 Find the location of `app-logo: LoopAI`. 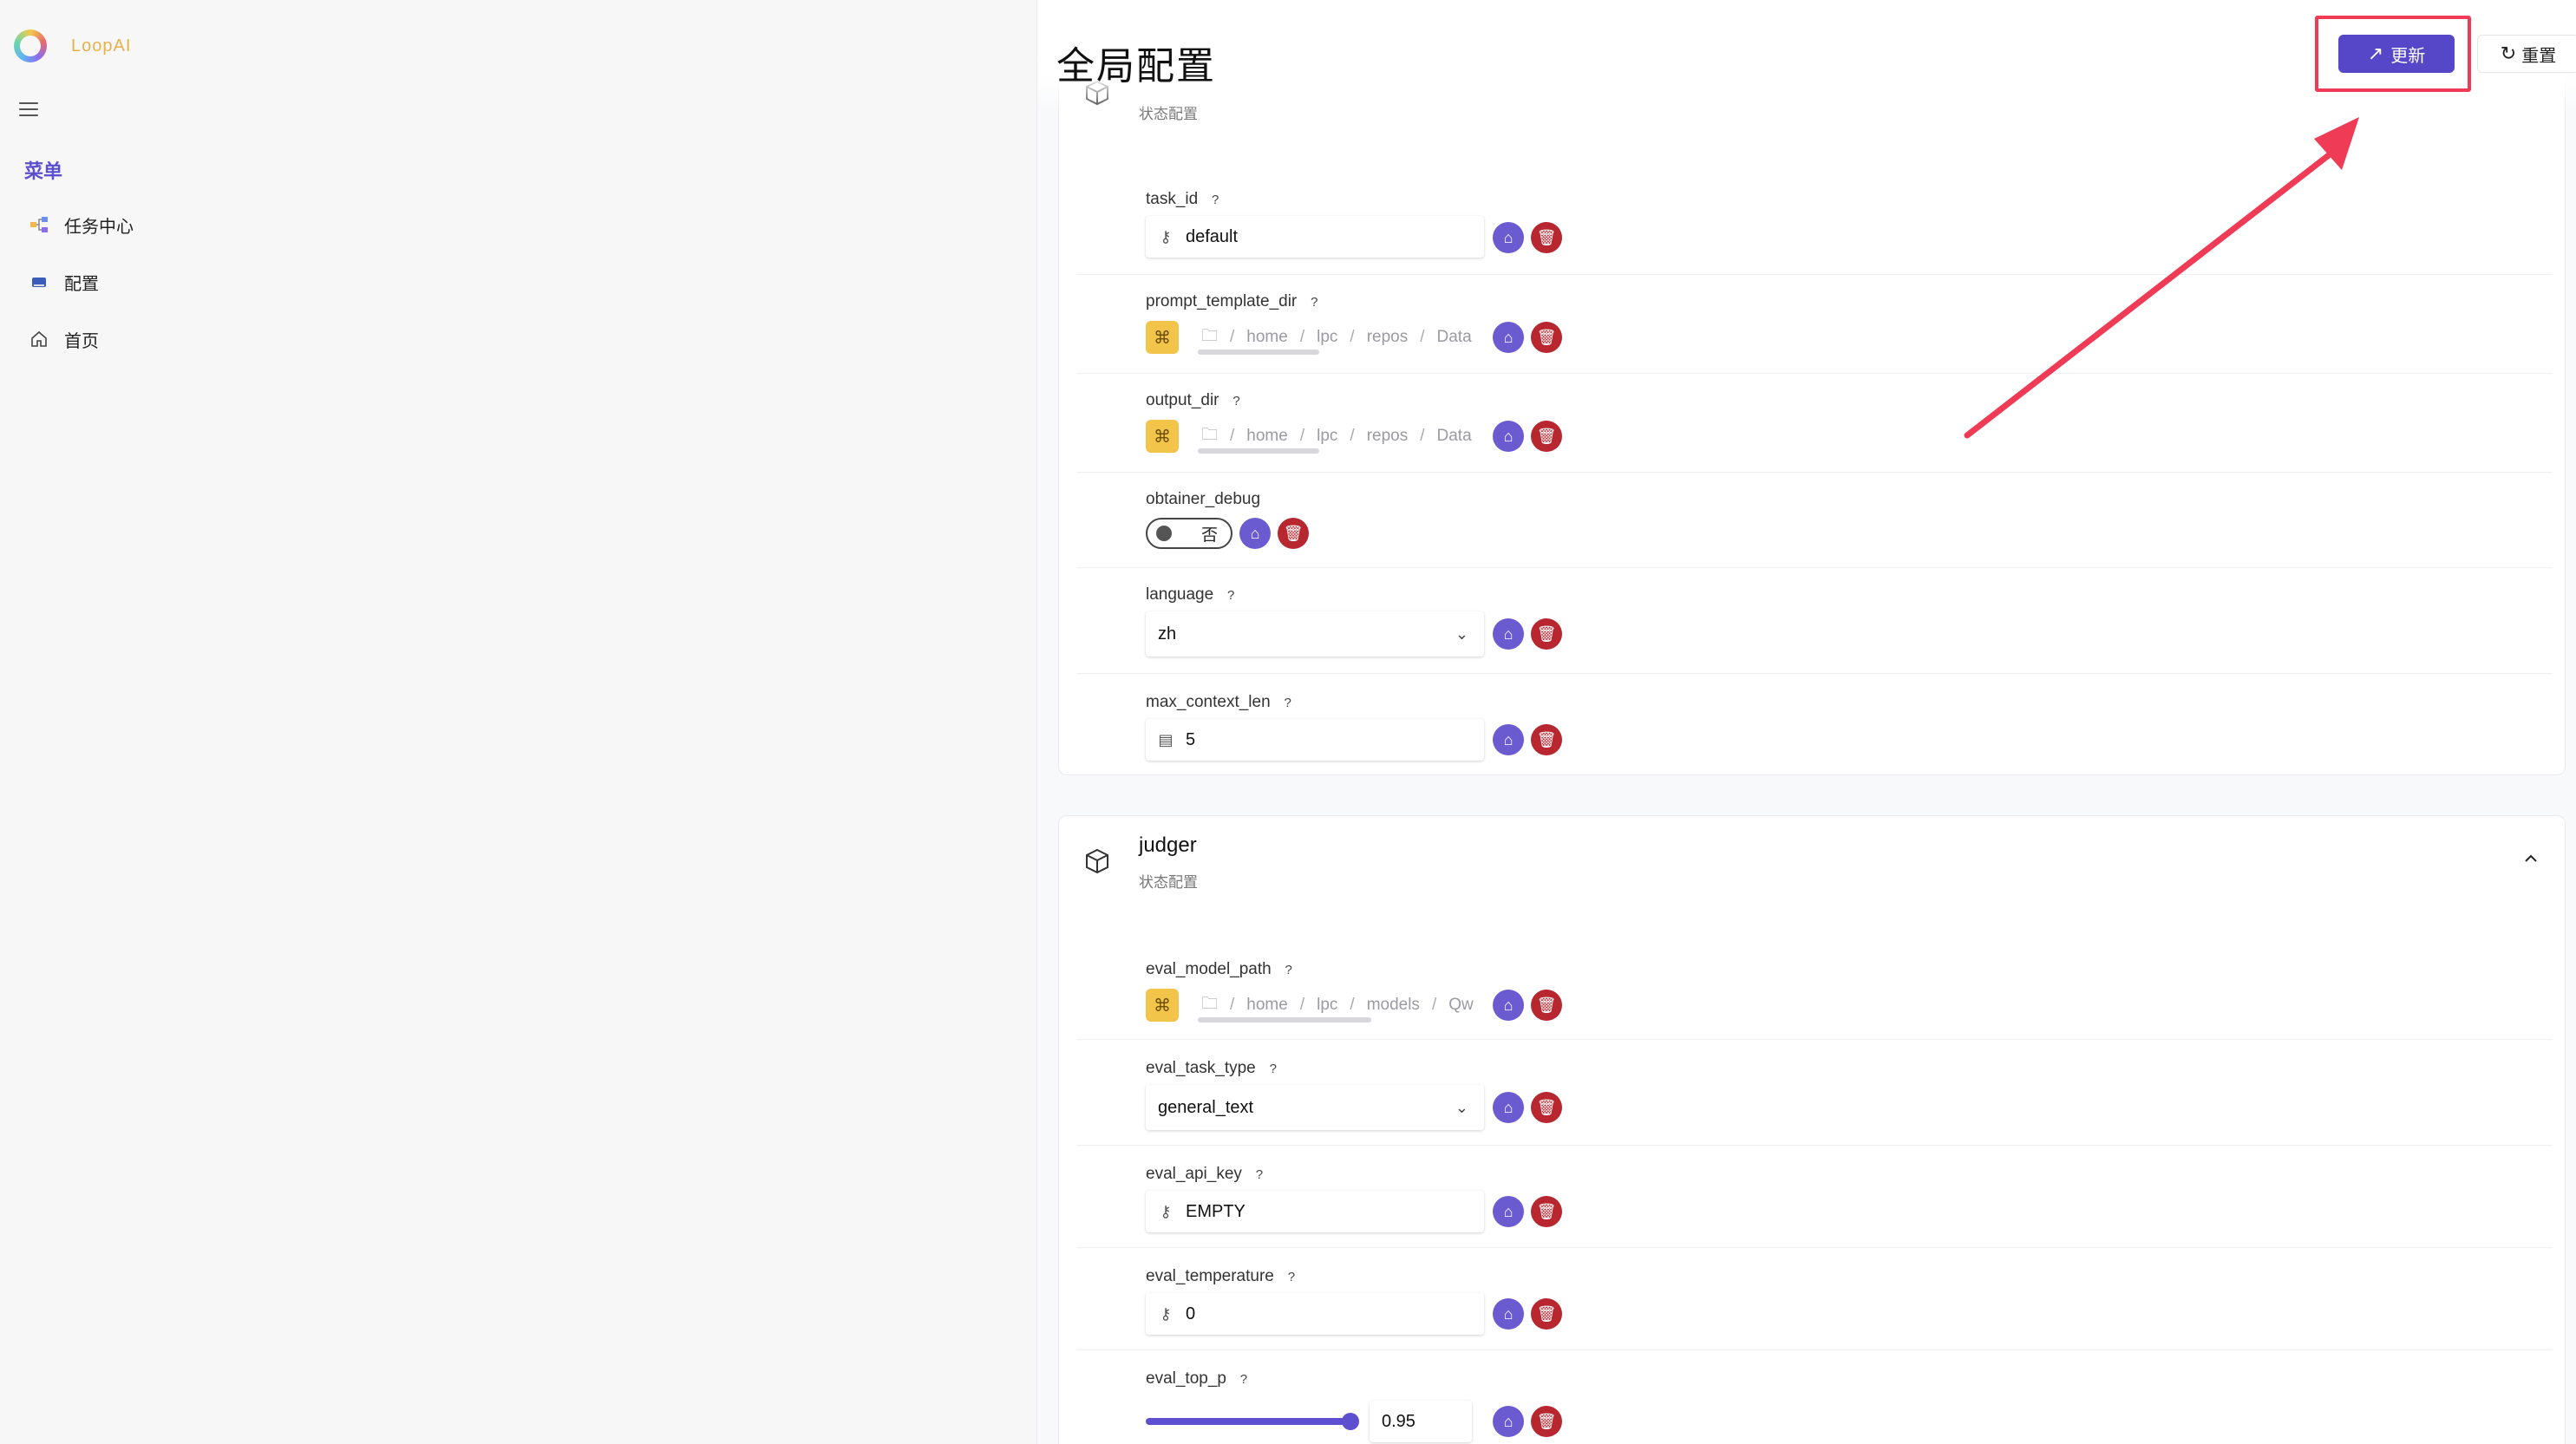

app-logo: LoopAI is located at coordinates (72, 45).